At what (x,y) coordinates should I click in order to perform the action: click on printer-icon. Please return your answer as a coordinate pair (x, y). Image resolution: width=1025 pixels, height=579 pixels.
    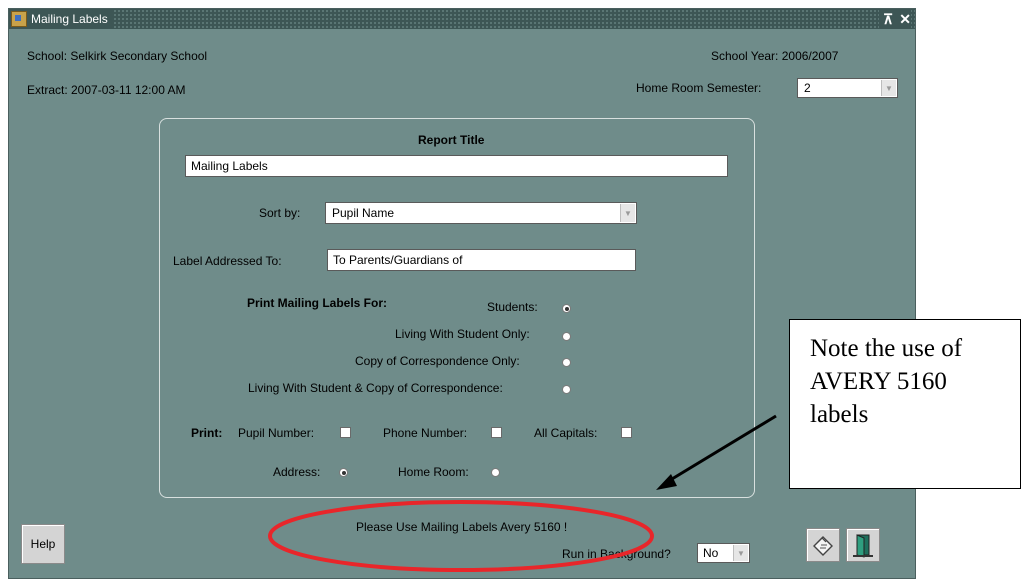
    Looking at the image, I should click on (823, 546).